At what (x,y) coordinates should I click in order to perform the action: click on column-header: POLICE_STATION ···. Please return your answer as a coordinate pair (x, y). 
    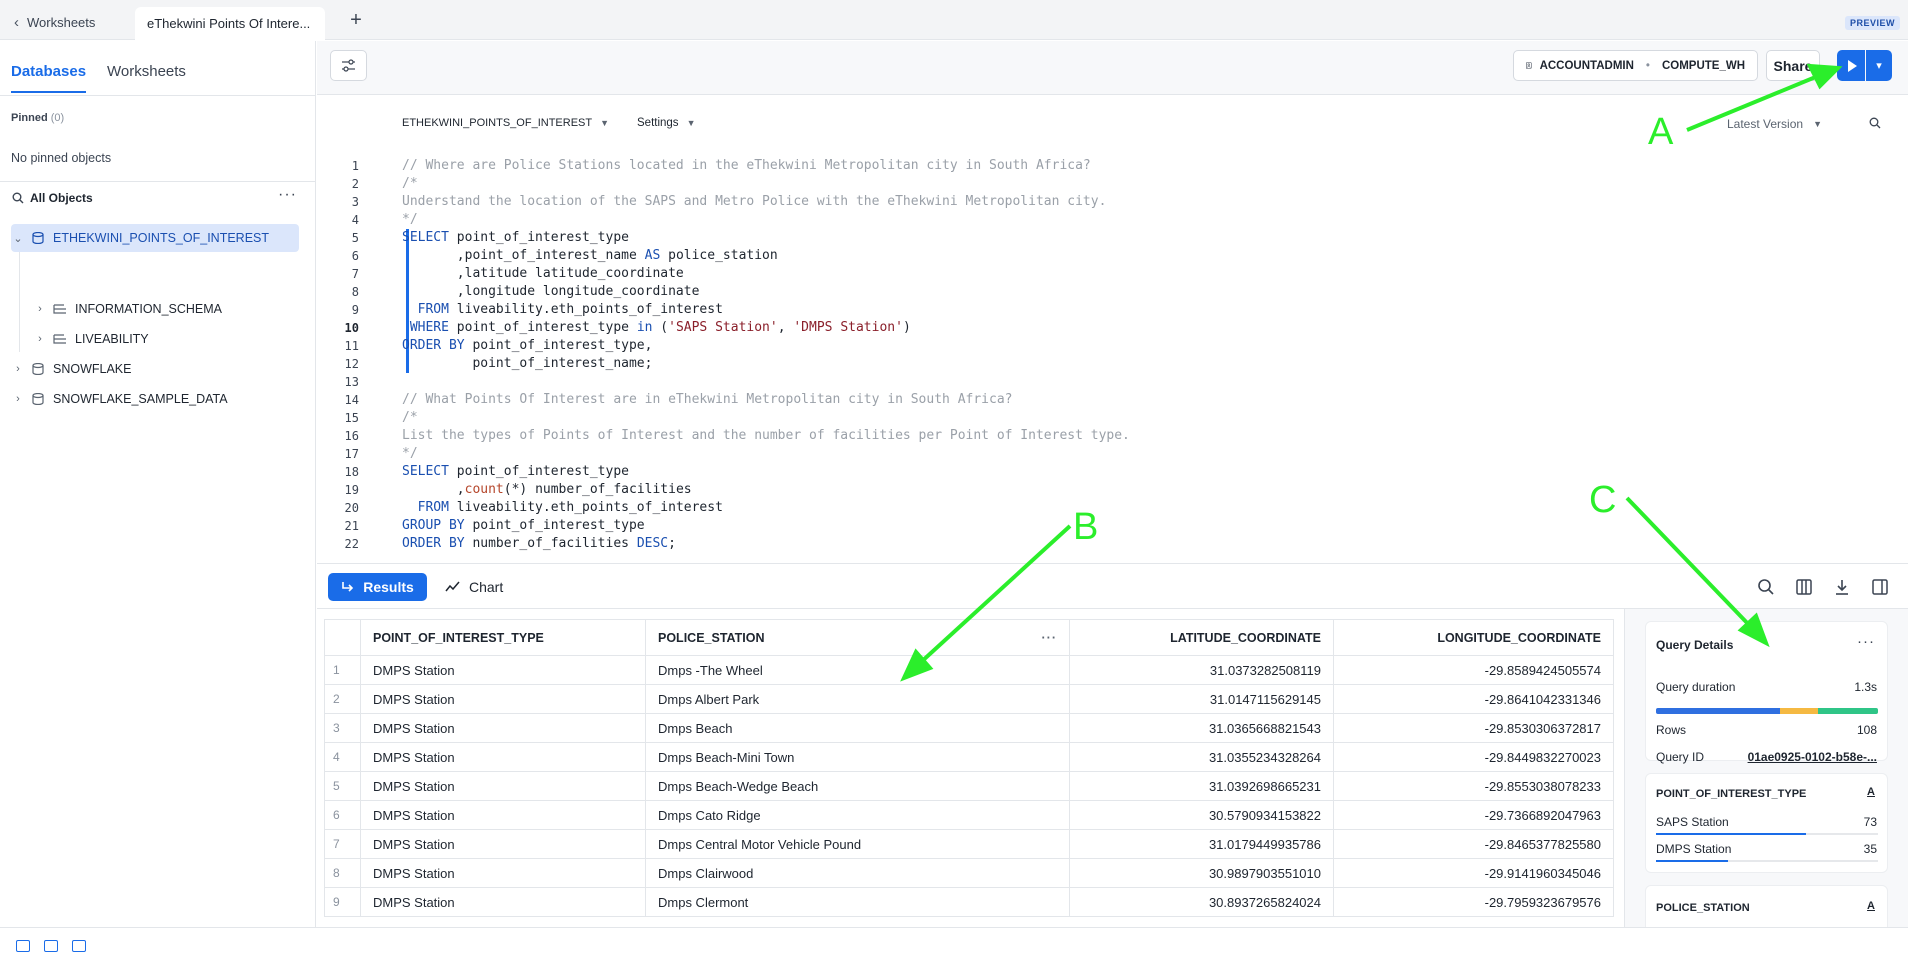
    Looking at the image, I should click on (857, 637).